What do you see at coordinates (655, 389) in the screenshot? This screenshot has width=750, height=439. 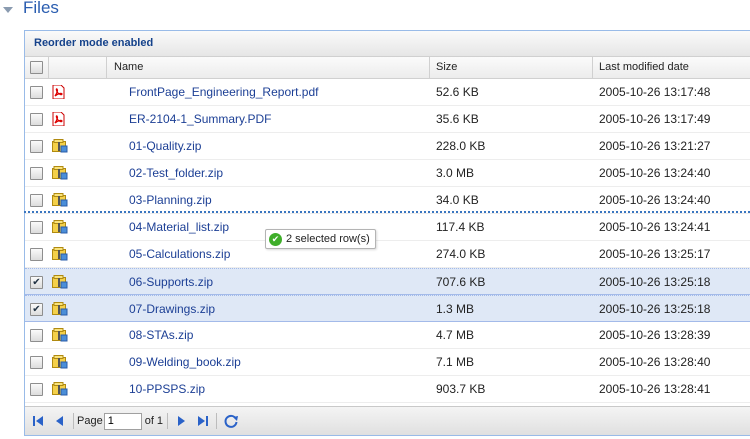 I see `file-date-cell: 2005-10-26 13:28:41` at bounding box center [655, 389].